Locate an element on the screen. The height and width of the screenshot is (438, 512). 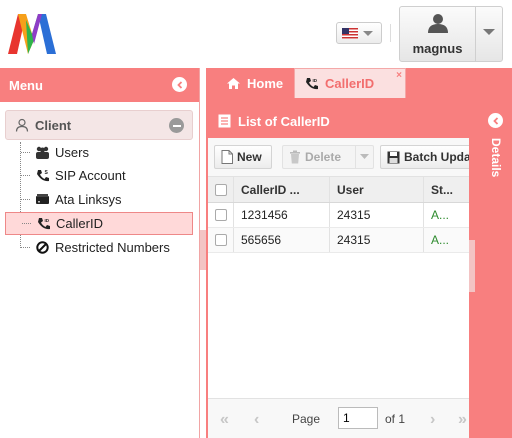
tab-label: CallerID is located at coordinates (350, 83).